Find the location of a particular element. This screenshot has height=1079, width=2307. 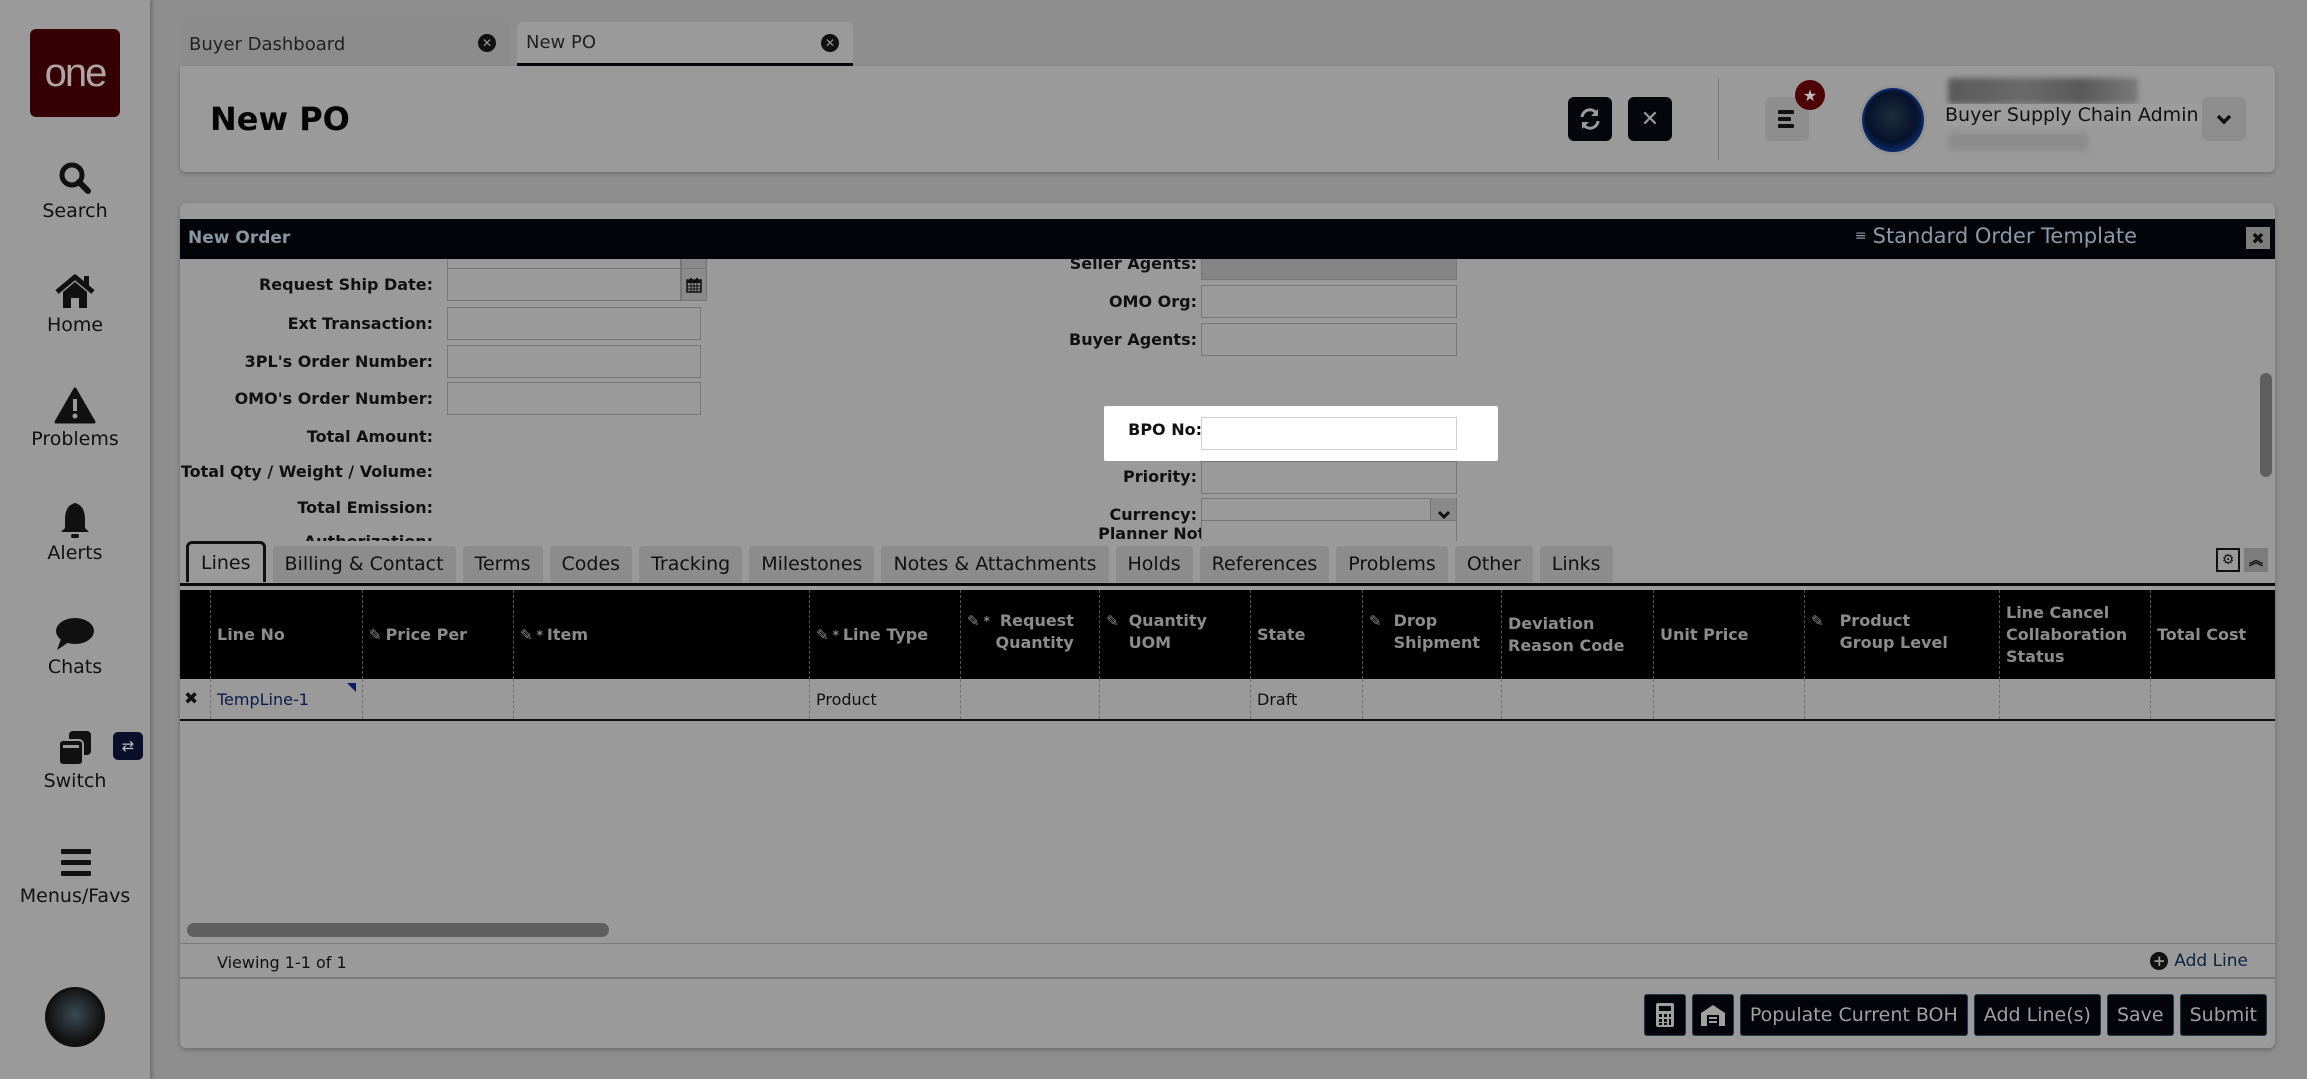

col-request-quantity: ✎ * Request Quantity is located at coordinates (1029, 634).